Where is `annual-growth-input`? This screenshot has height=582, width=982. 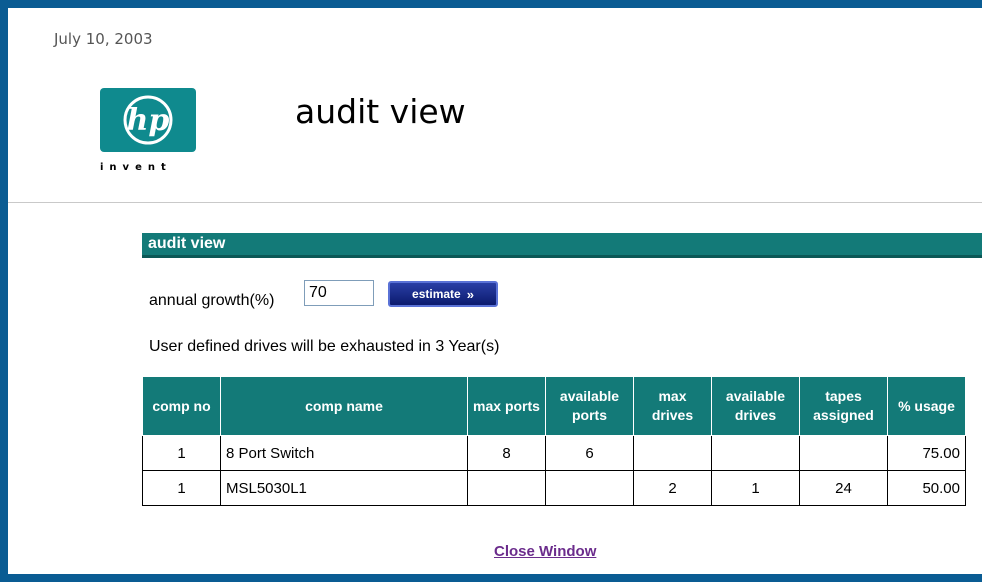
annual-growth-input is located at coordinates (339, 293).